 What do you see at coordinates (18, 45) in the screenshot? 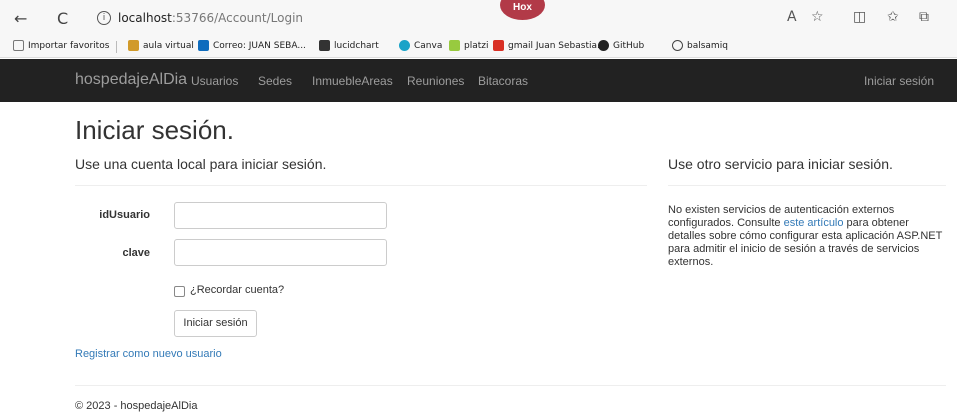
I see `import-icon` at bounding box center [18, 45].